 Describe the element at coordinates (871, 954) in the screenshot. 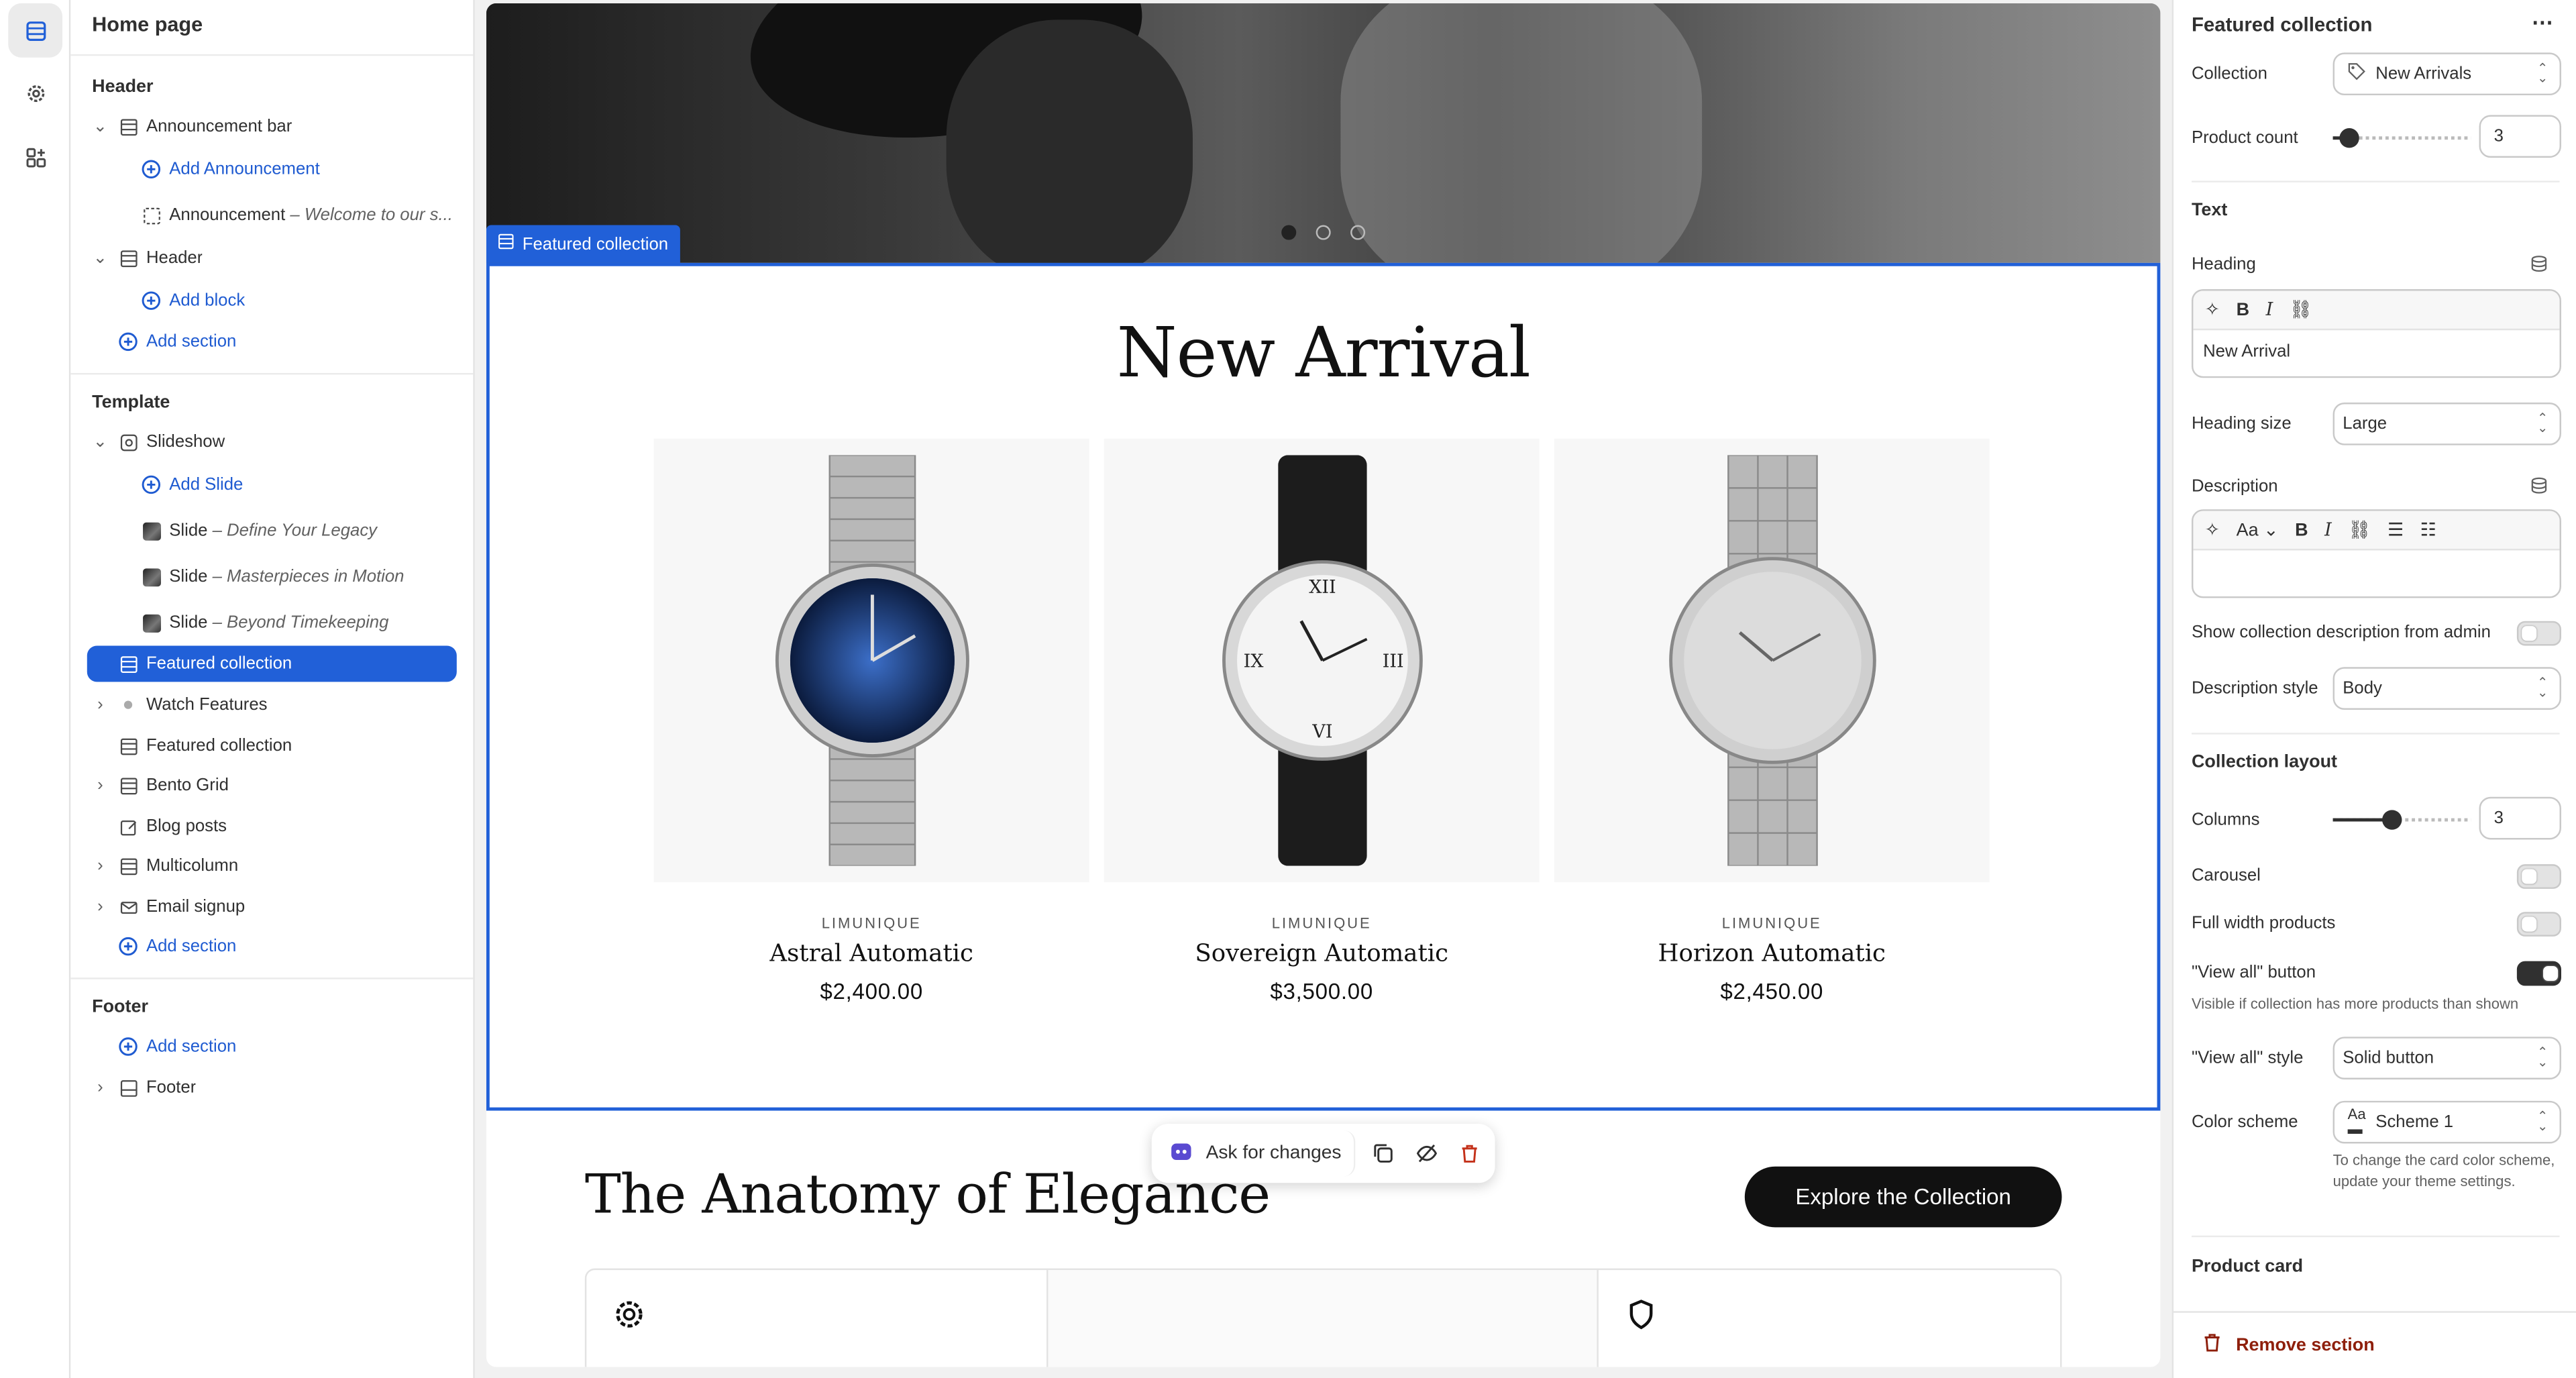

I see `product-title: Astral Automatic` at that location.